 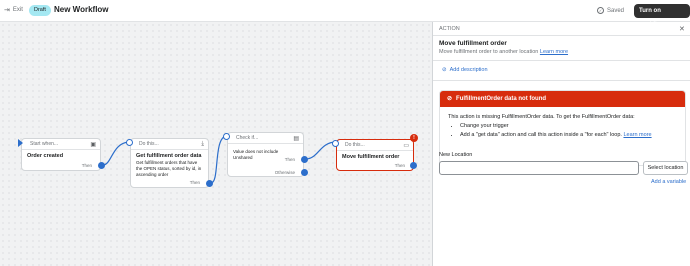 What do you see at coordinates (371, 157) in the screenshot?
I see `node-title: Move fulfillment order` at bounding box center [371, 157].